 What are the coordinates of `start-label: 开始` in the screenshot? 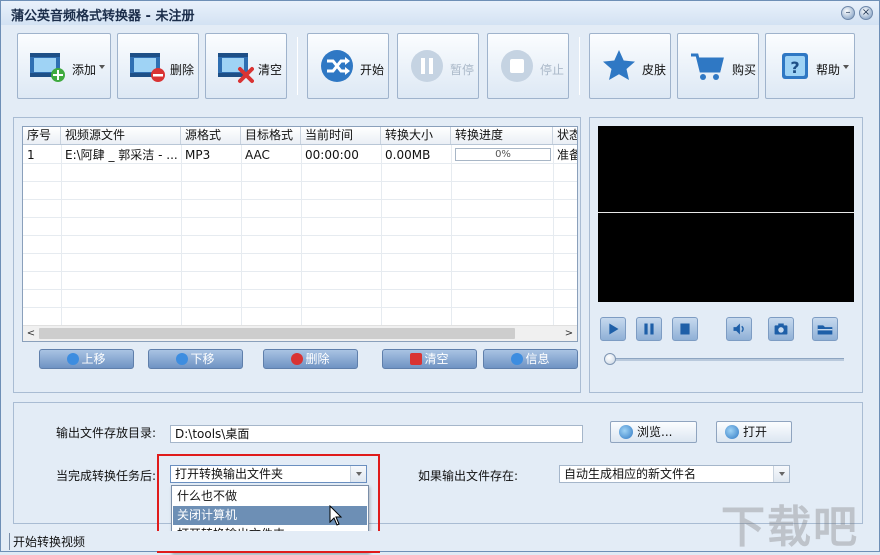 It's located at (372, 70).